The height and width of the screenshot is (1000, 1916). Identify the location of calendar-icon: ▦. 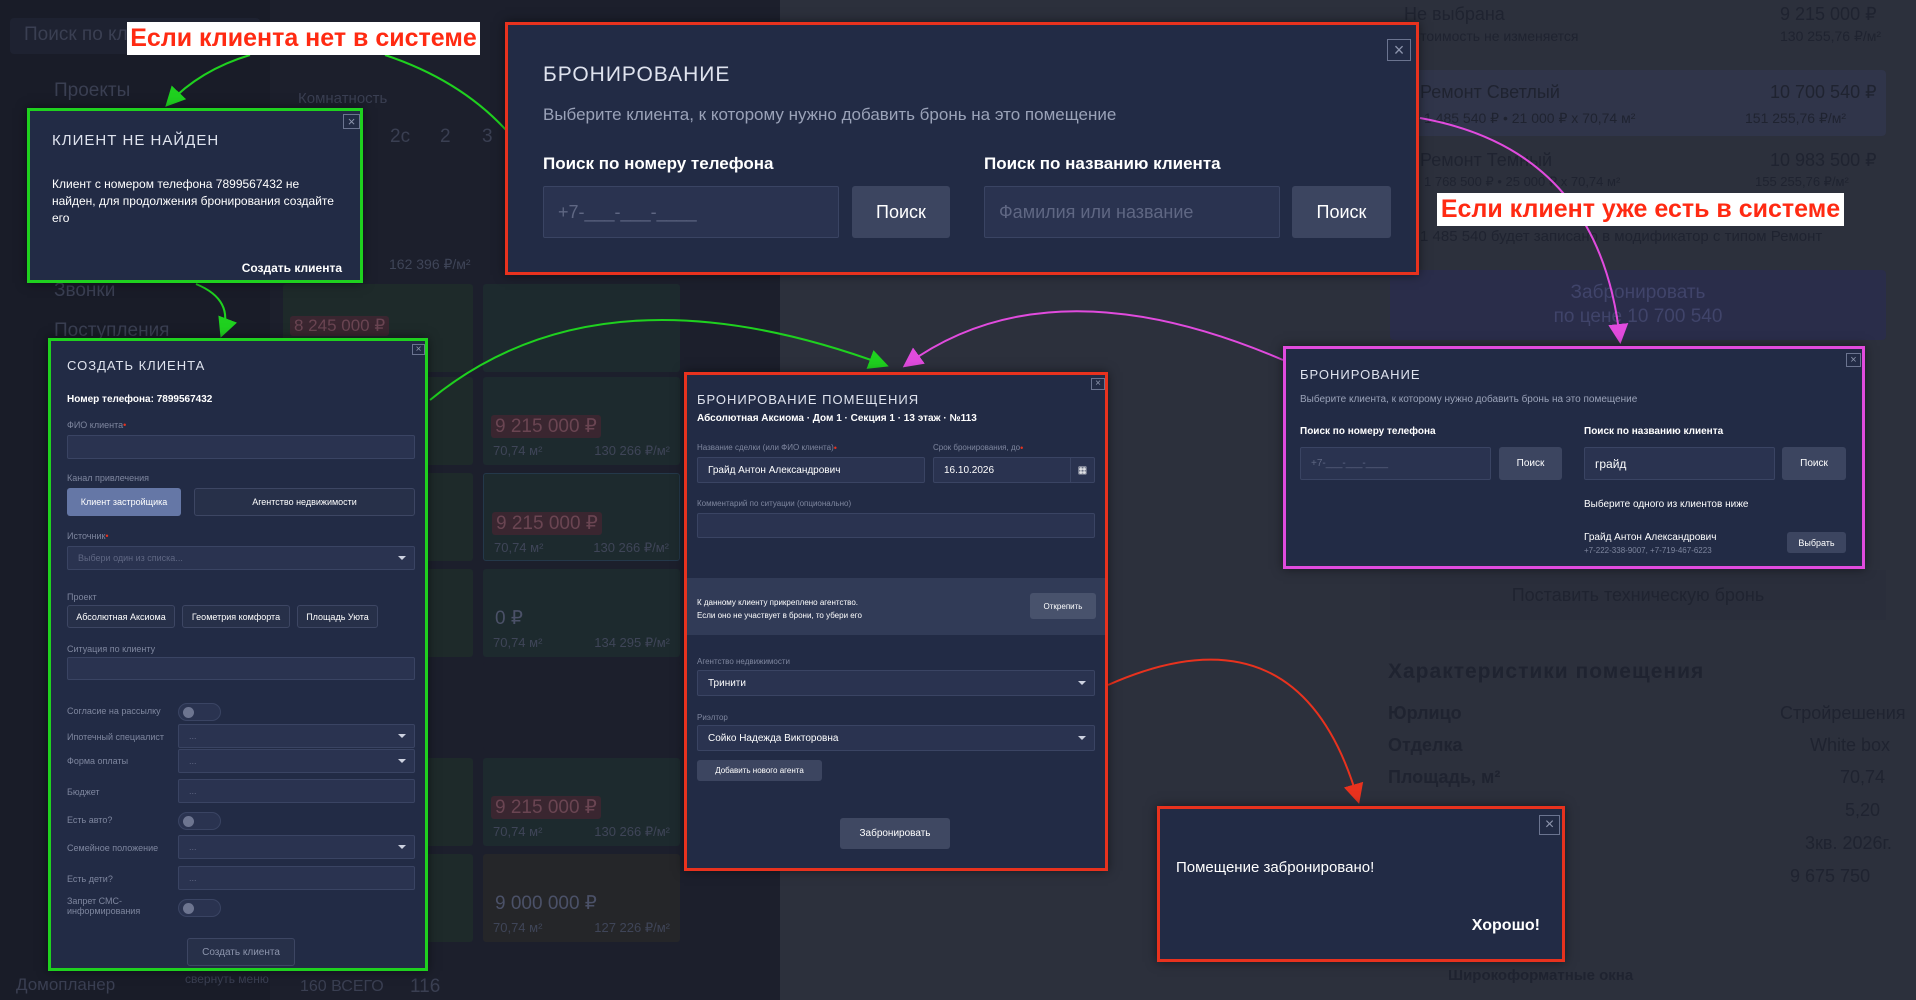
(1082, 470).